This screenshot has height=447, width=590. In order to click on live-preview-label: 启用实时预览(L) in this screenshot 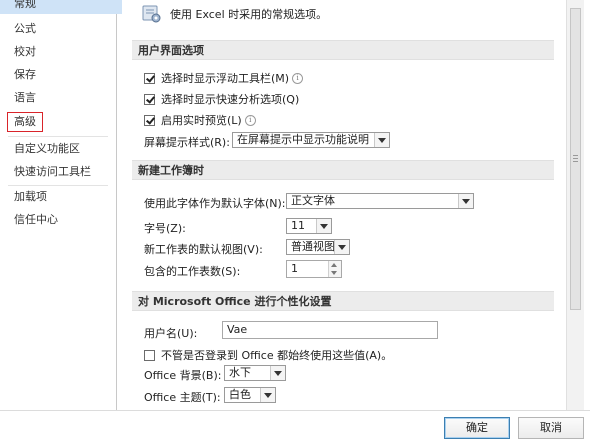, I will do `click(201, 120)`.